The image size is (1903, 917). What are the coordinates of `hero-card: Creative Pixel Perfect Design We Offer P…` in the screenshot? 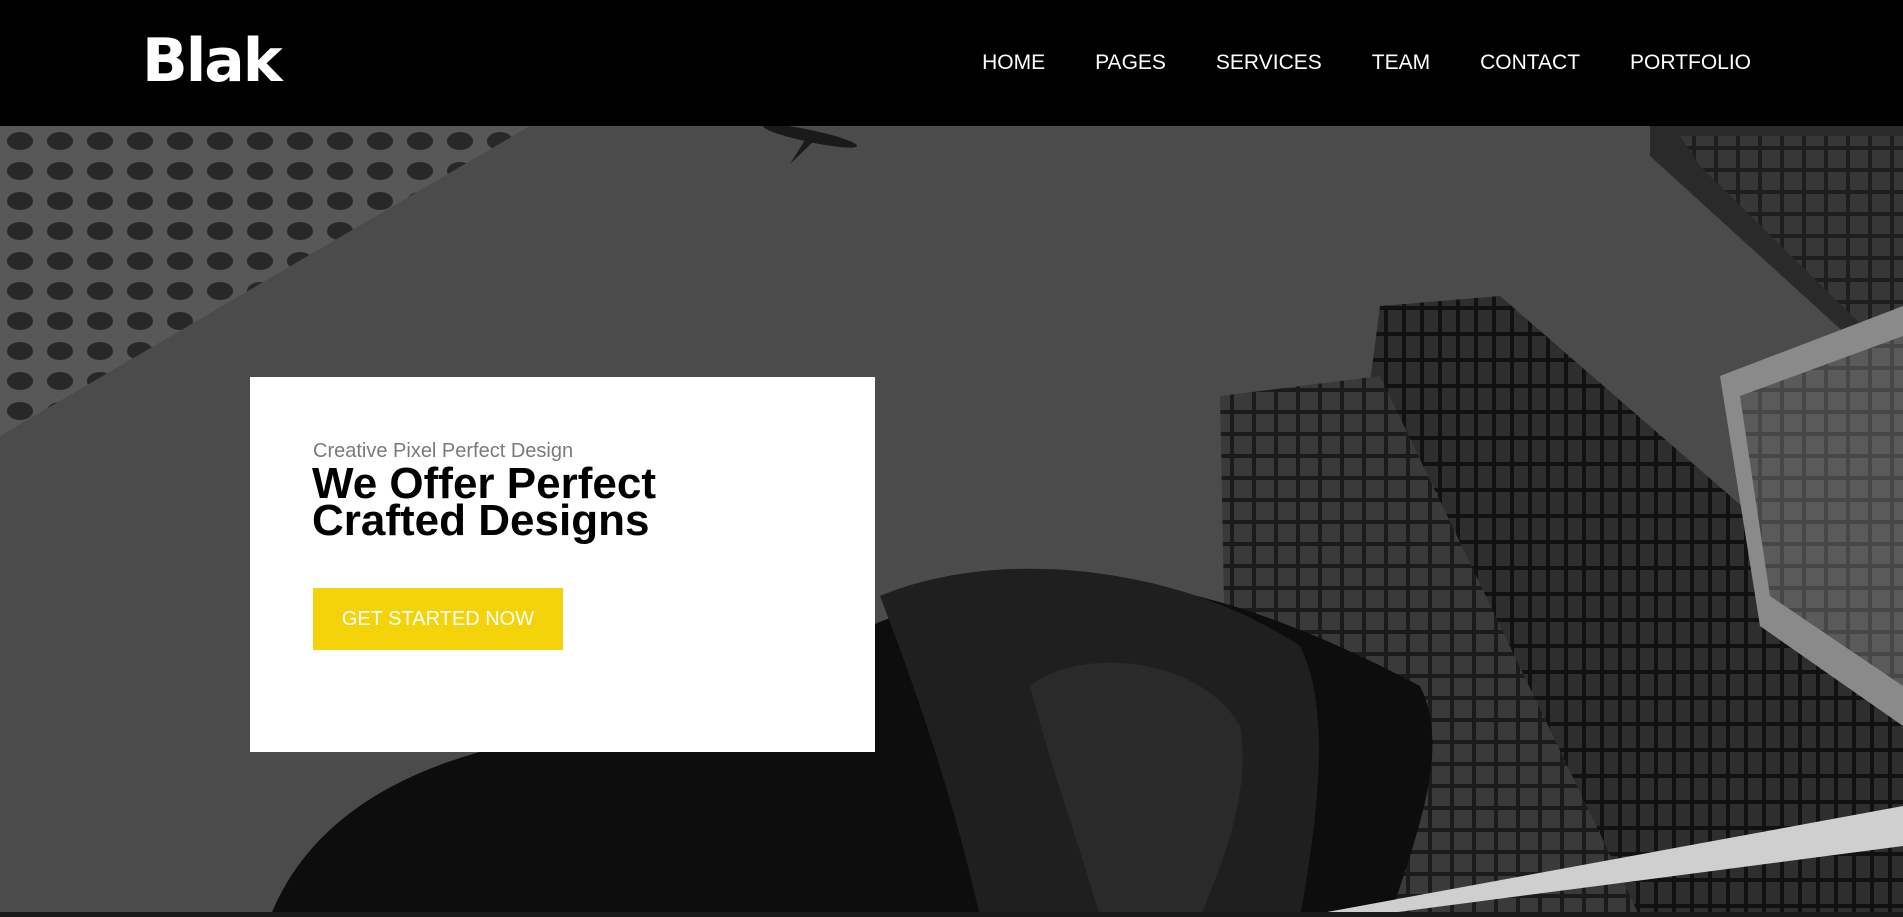 It's located at (562, 564).